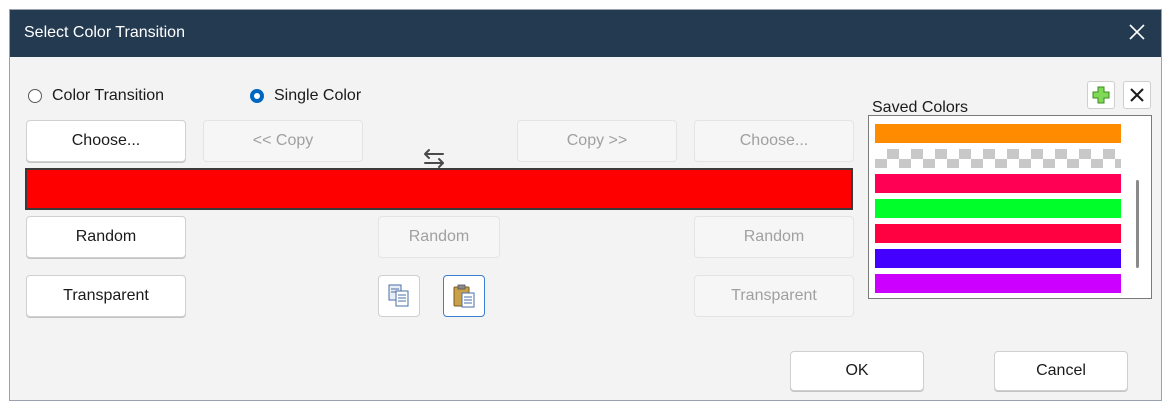 The image size is (1169, 408). What do you see at coordinates (439, 189) in the screenshot?
I see `color-preview-bar` at bounding box center [439, 189].